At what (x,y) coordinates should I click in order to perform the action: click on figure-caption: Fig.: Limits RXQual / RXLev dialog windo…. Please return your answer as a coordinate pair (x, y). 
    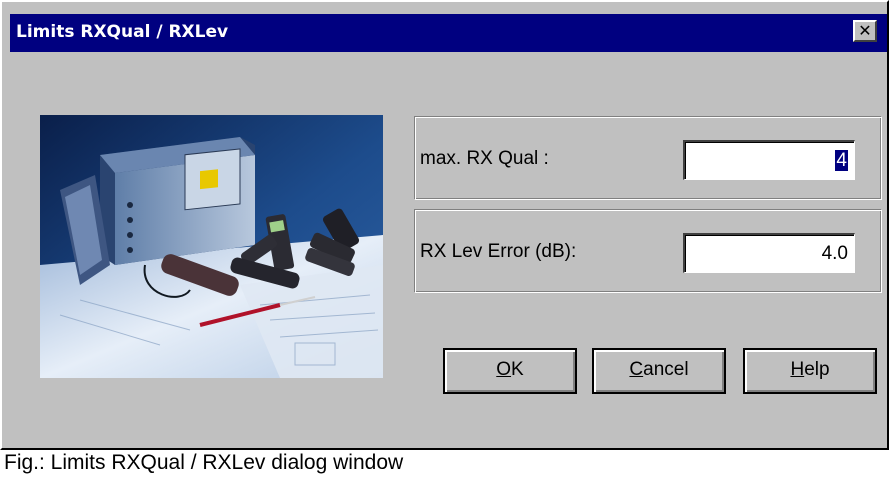
    Looking at the image, I should click on (204, 462).